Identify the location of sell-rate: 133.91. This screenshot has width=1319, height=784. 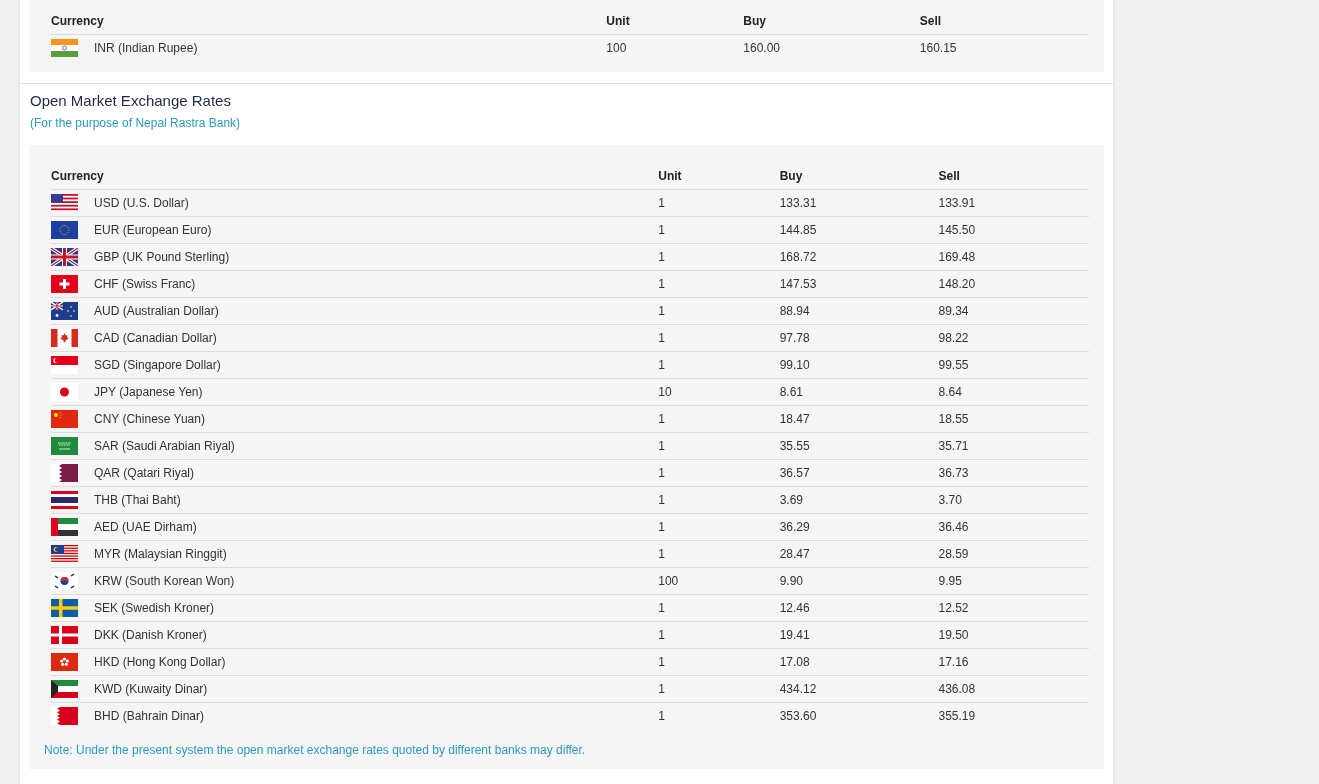
(957, 203).